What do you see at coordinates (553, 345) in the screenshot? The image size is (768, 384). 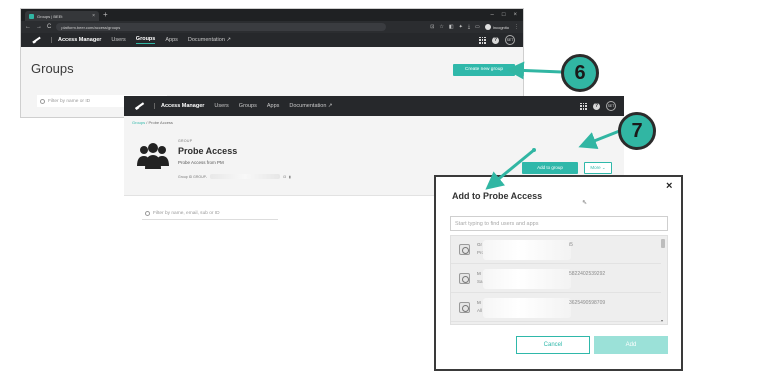 I see `cancel-button: Cancel` at bounding box center [553, 345].